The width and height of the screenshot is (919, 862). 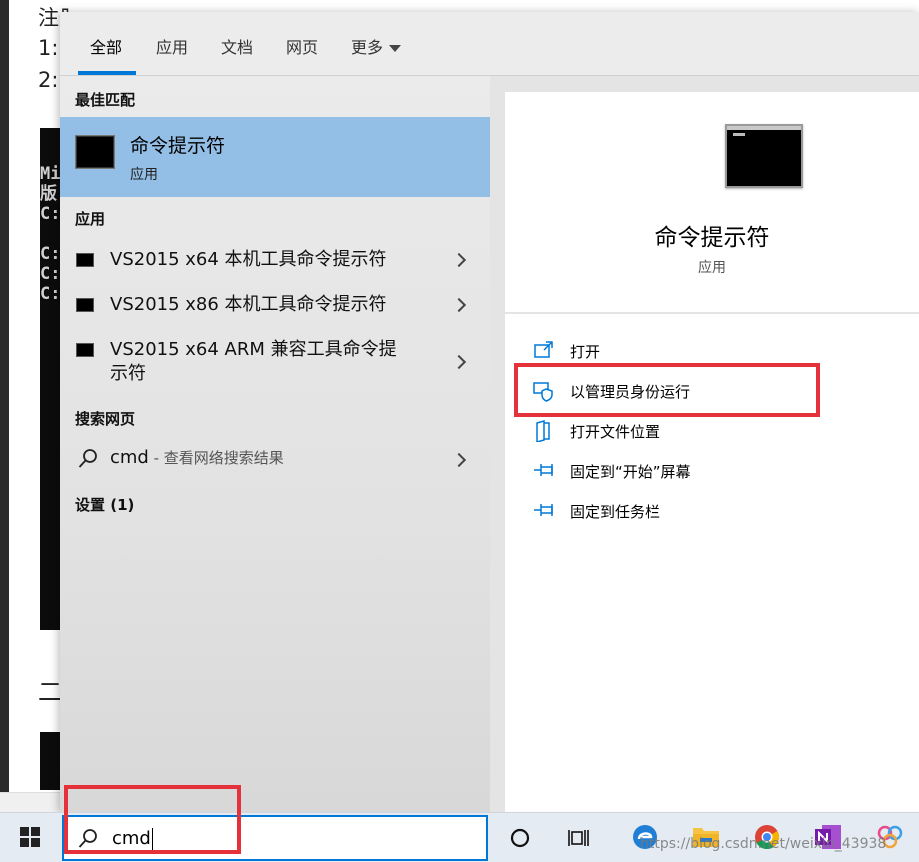 I want to click on detail-subtitle: 应用, so click(x=712, y=268).